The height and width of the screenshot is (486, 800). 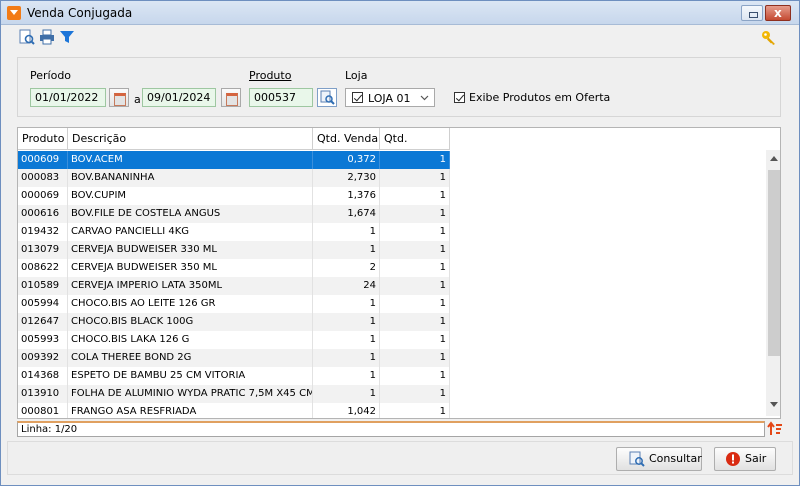 I want to click on table-row: 005993 CHOCO.BIS LAKA 126 G11, so click(x=234, y=340).